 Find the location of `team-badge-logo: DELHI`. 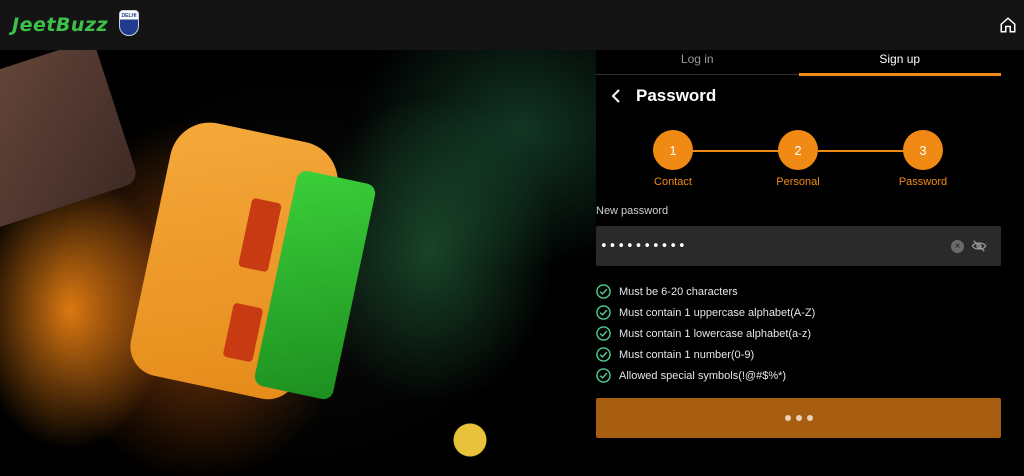

team-badge-logo: DELHI is located at coordinates (129, 23).